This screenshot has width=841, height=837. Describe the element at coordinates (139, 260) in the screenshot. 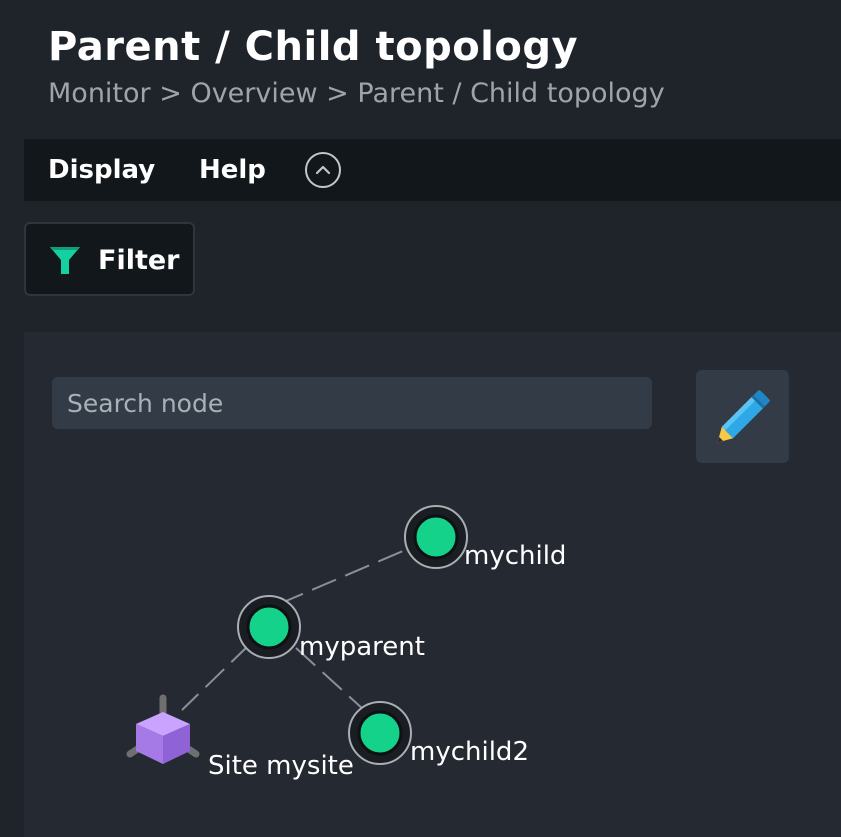

I see `filter-label: Filter` at that location.